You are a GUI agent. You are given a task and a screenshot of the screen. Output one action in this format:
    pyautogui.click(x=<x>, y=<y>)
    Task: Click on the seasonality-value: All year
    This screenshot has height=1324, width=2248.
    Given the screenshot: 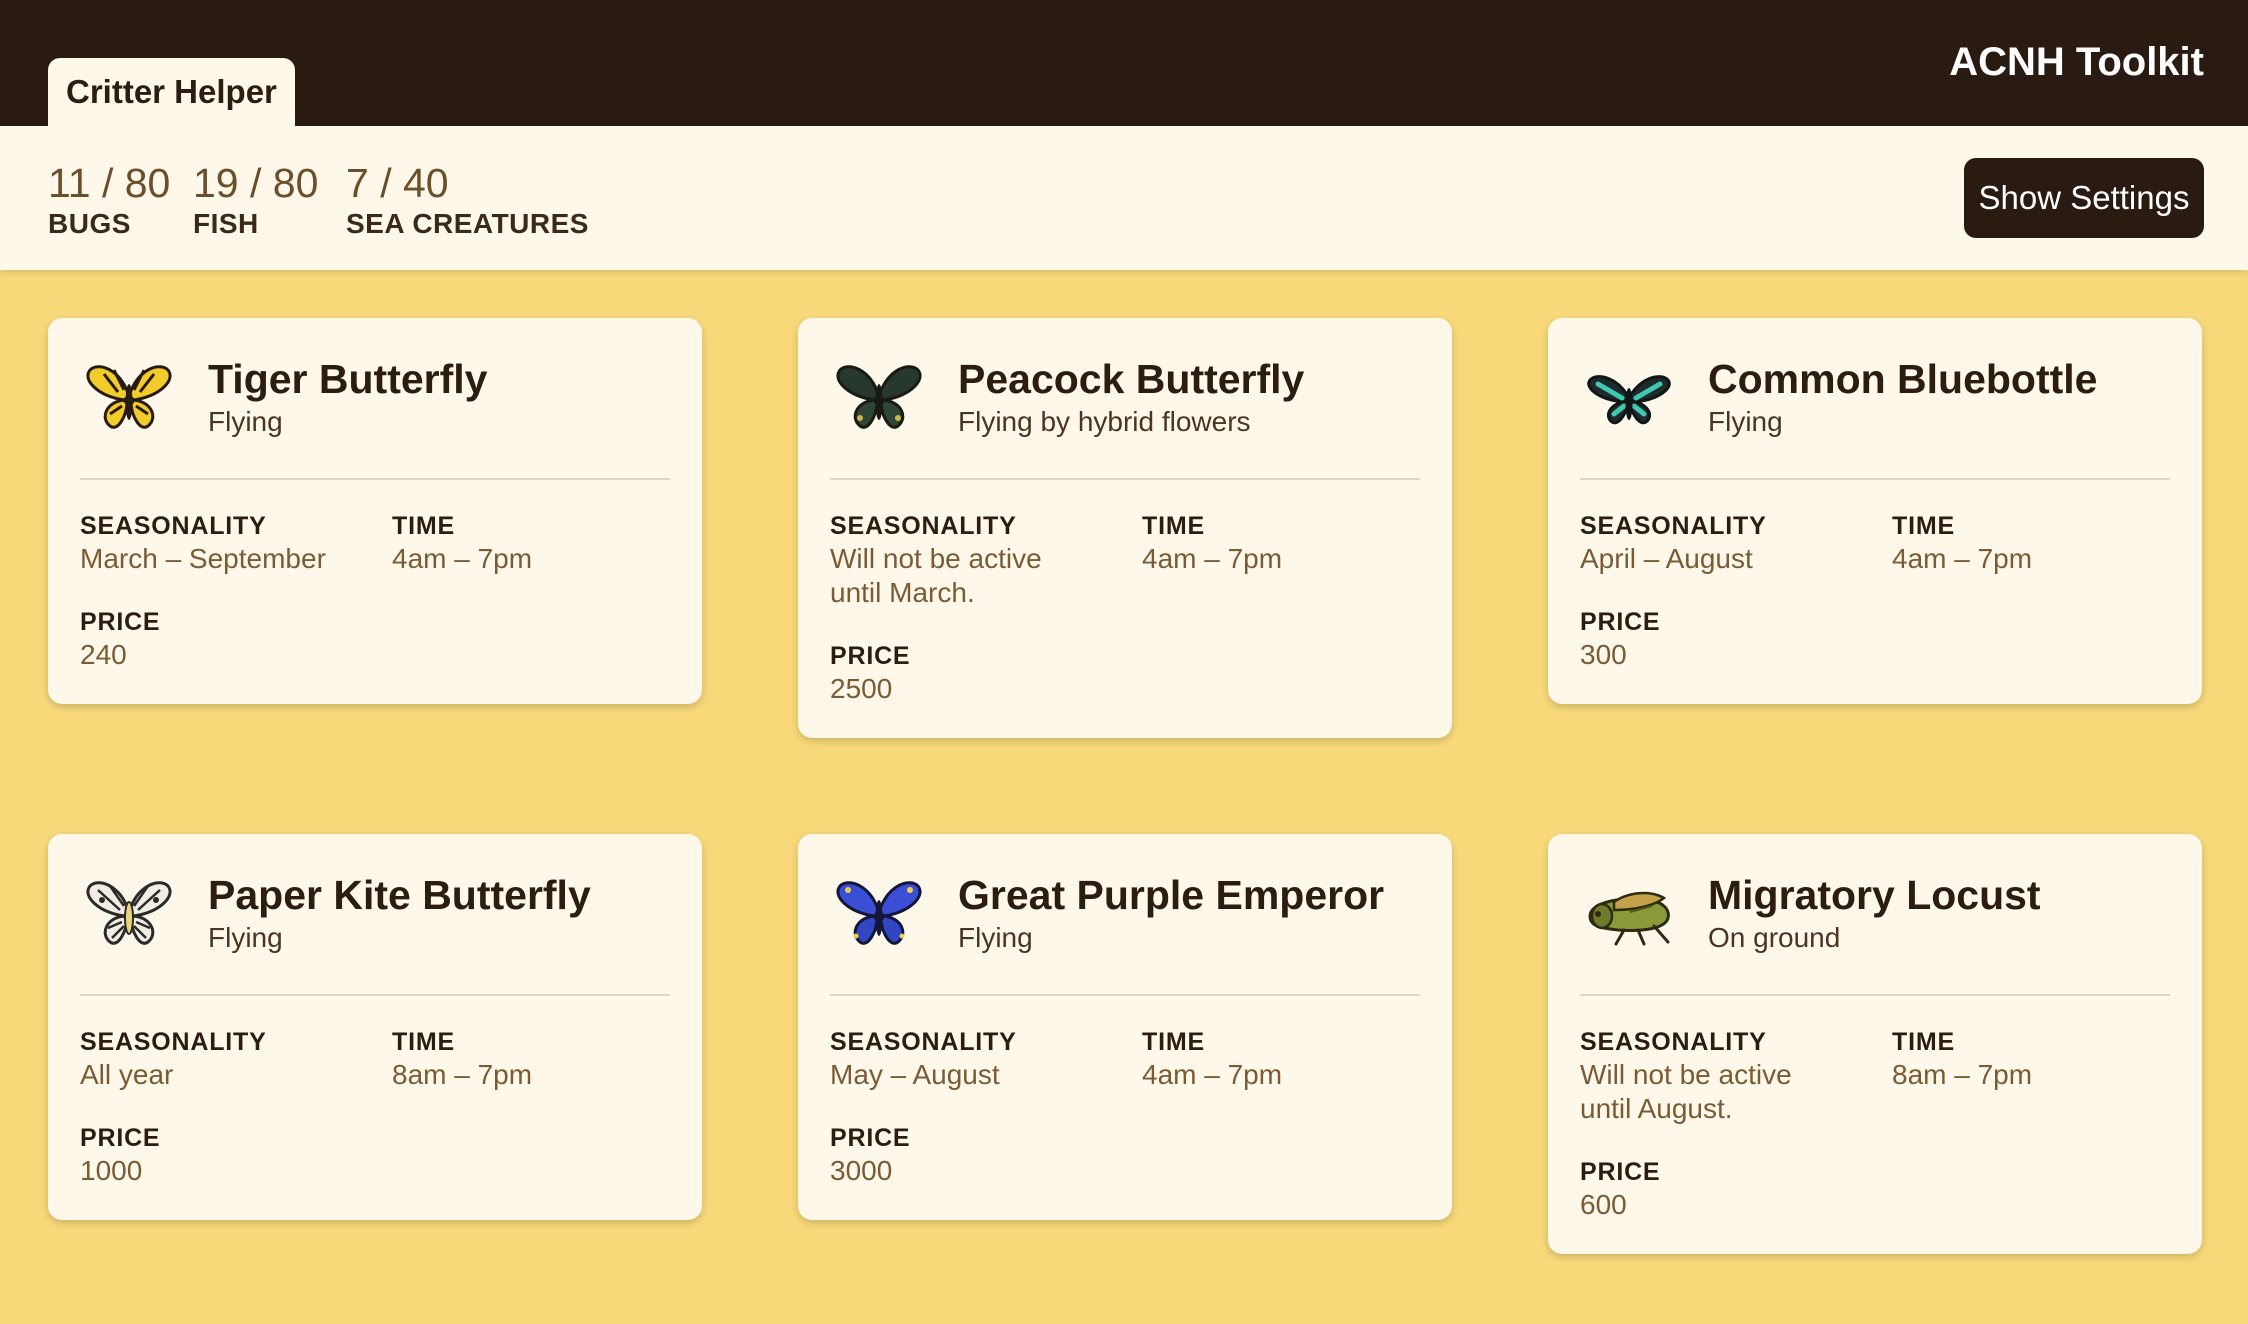 What is the action you would take?
    pyautogui.click(x=127, y=1074)
    